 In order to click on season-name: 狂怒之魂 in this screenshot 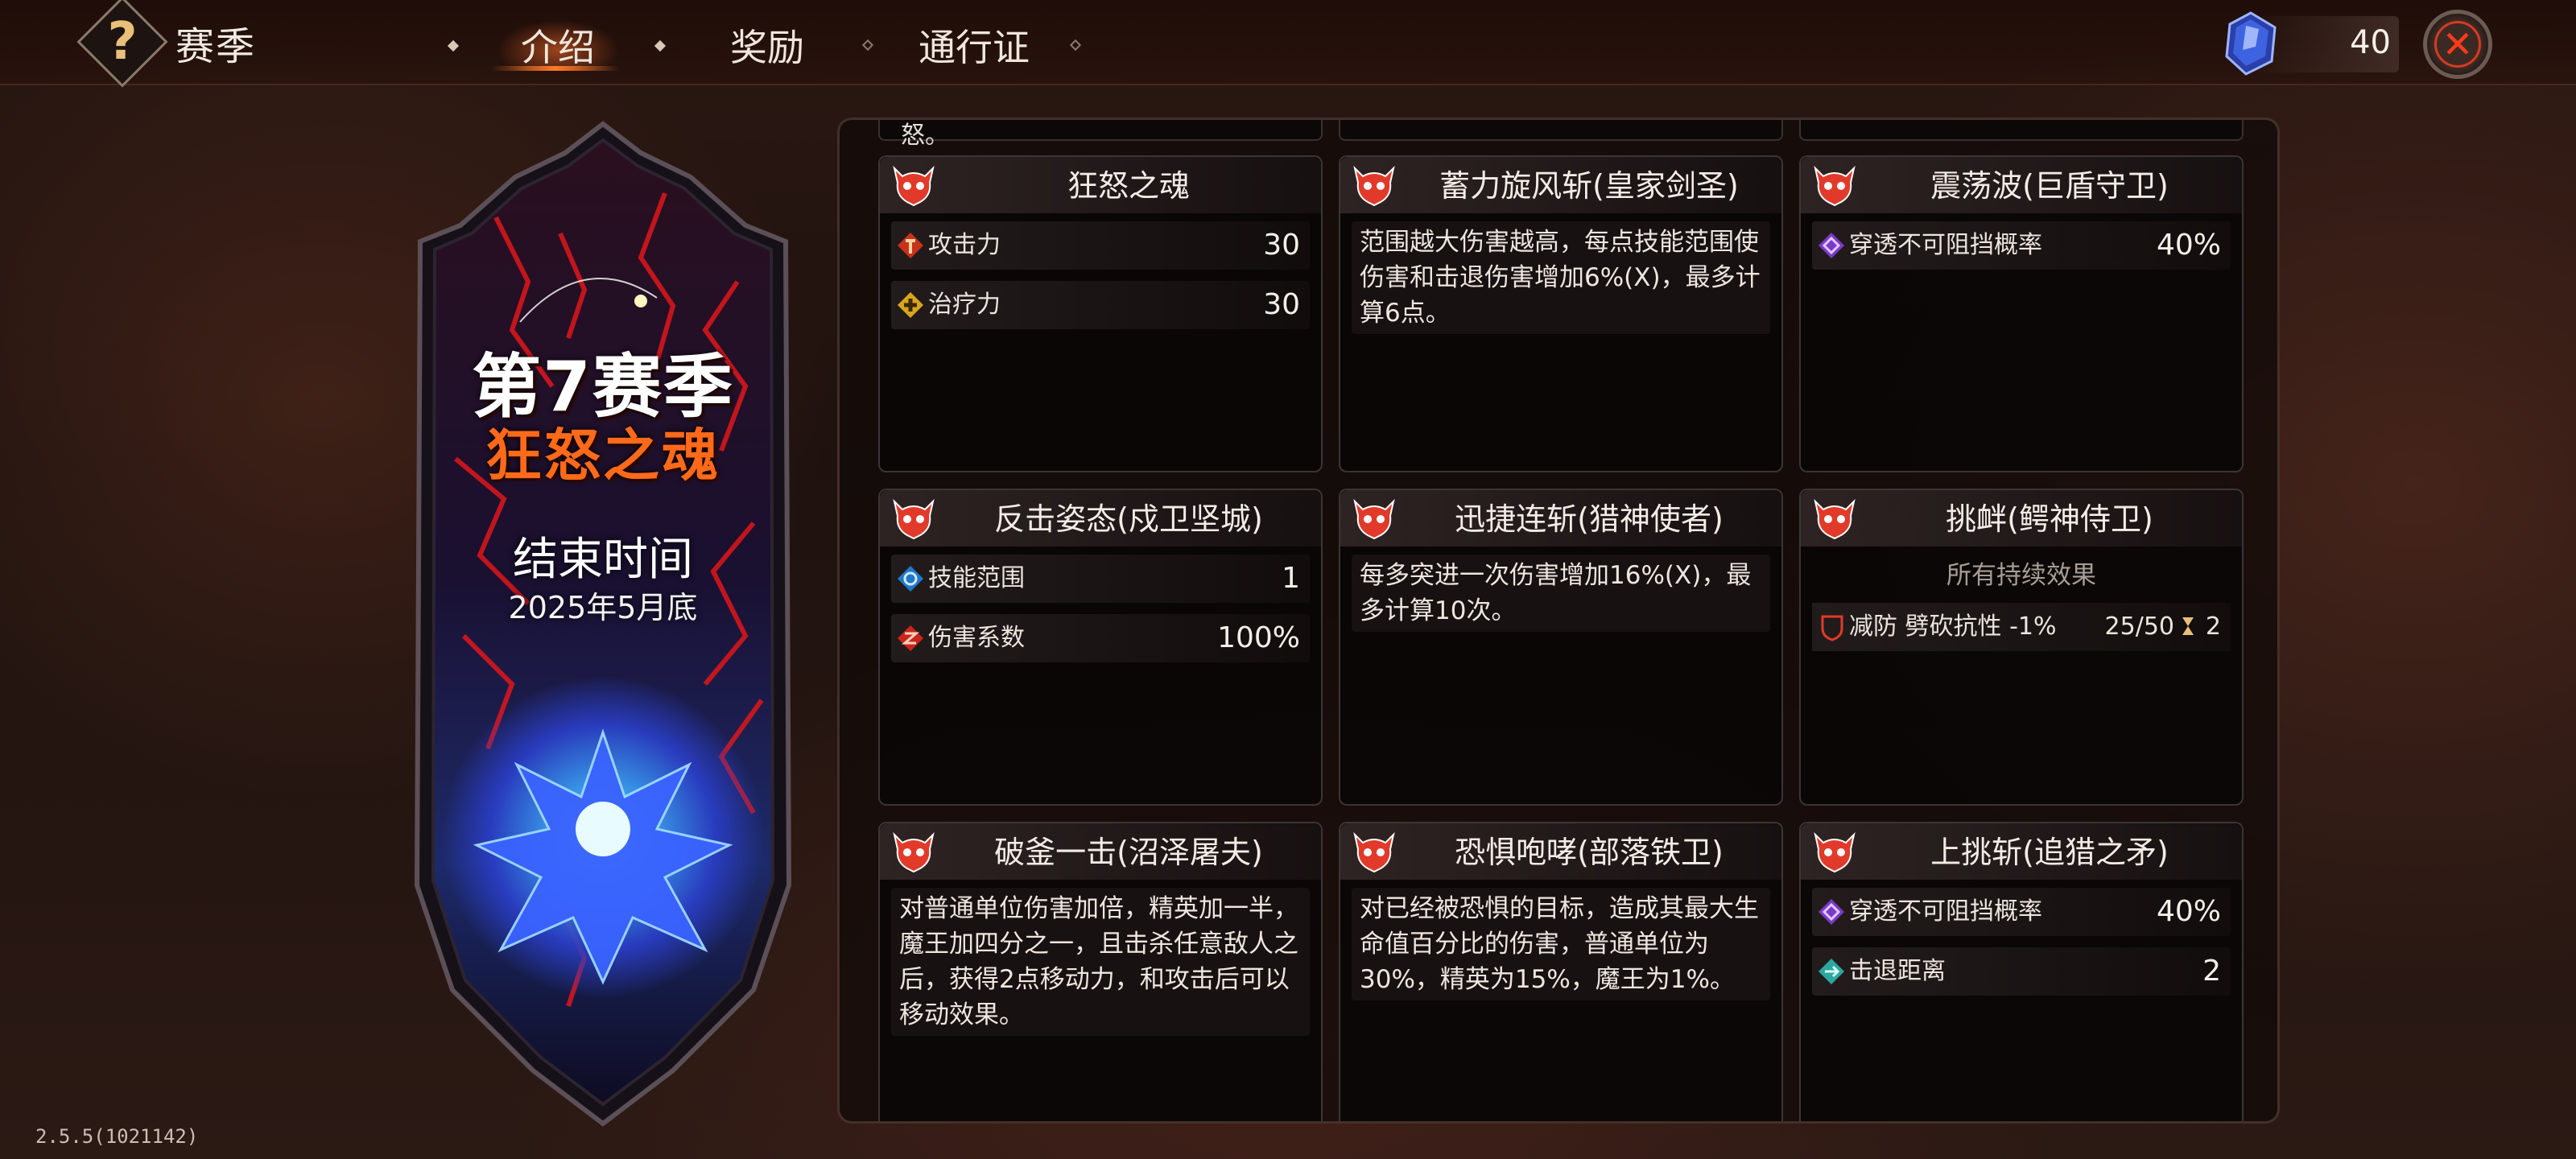, I will do `click(602, 456)`.